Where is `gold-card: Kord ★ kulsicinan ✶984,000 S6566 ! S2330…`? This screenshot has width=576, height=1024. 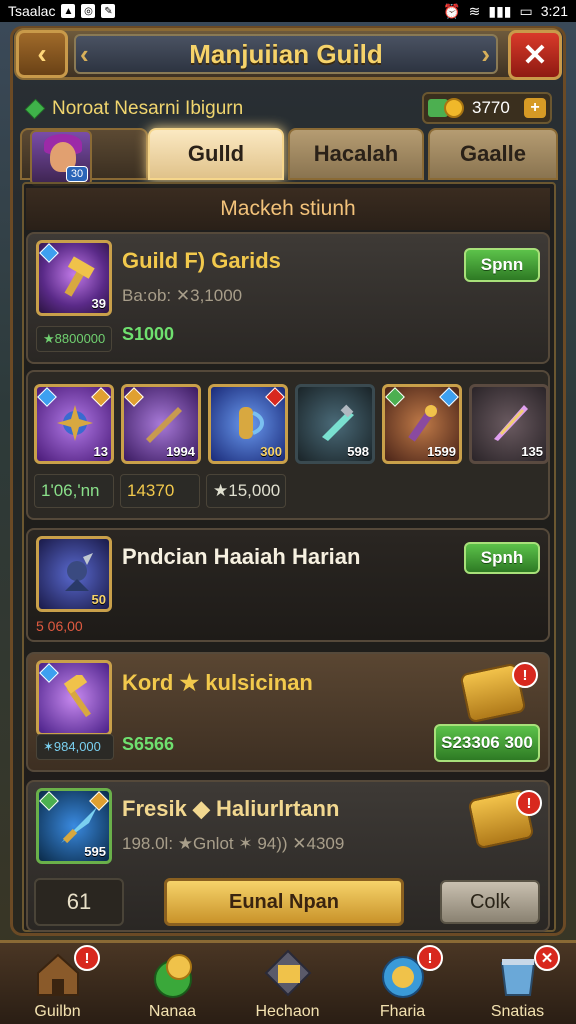
gold-card: Kord ★ kulsicinan ✶984,000 S6566 ! S2330… is located at coordinates (288, 712).